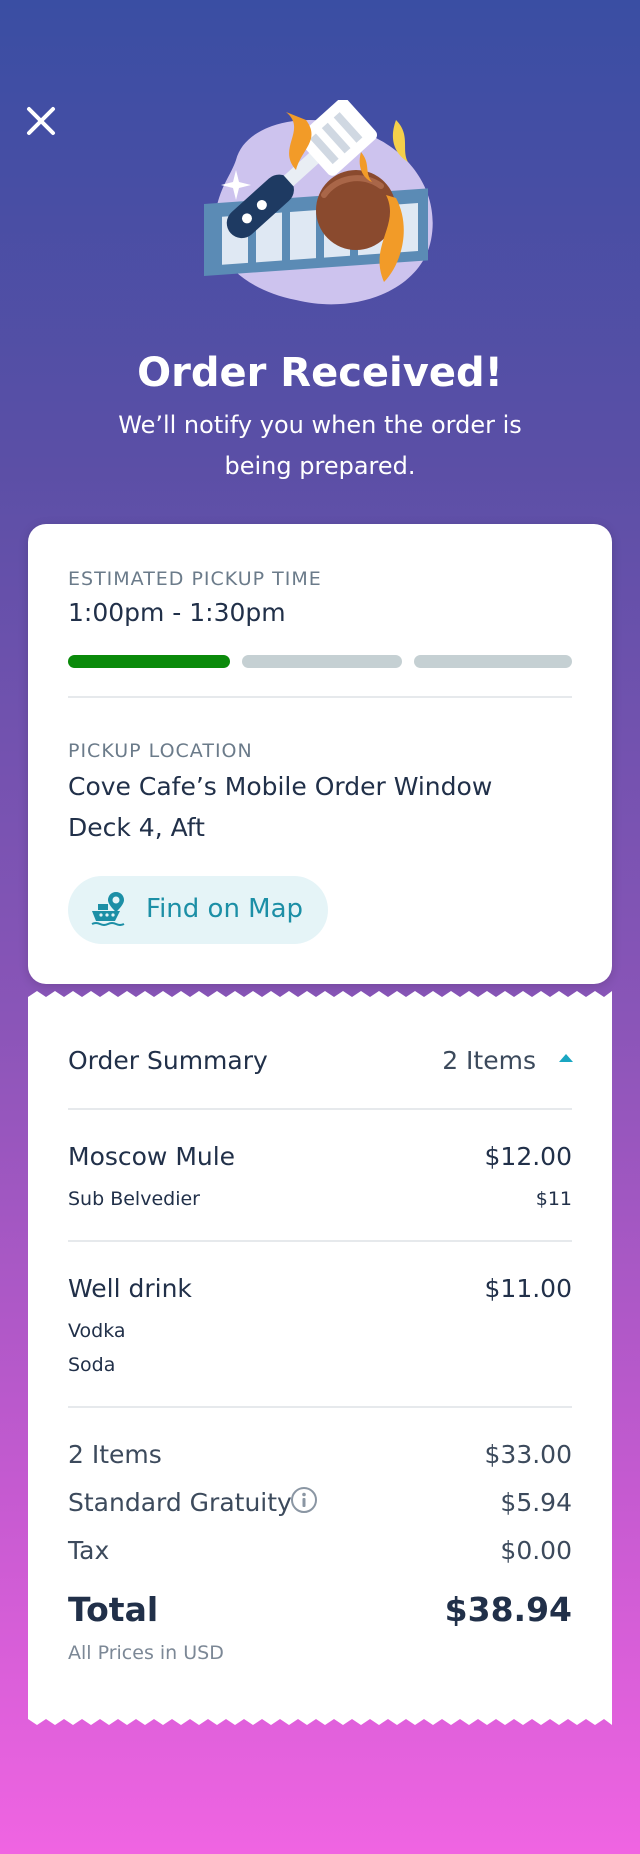 This screenshot has width=640, height=1854. I want to click on pickup-time-label: ESTIMATED PICKUP TIME, so click(195, 579).